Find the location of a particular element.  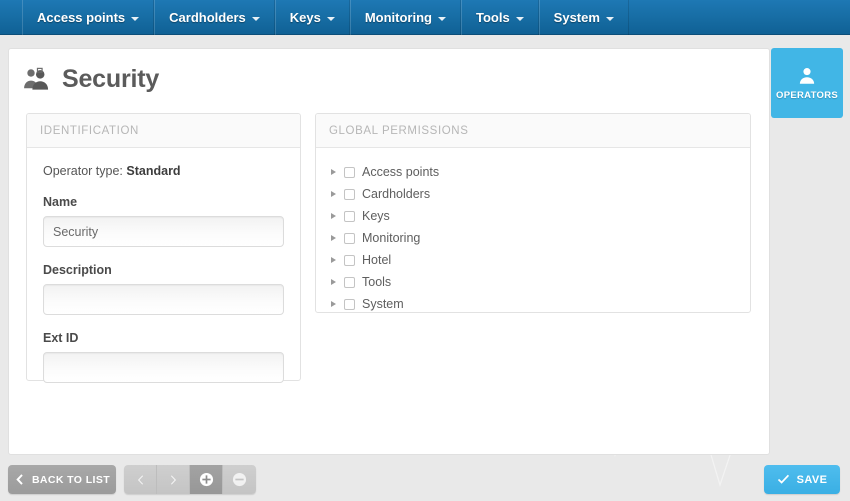

name-field-block: Name is located at coordinates (163, 221).